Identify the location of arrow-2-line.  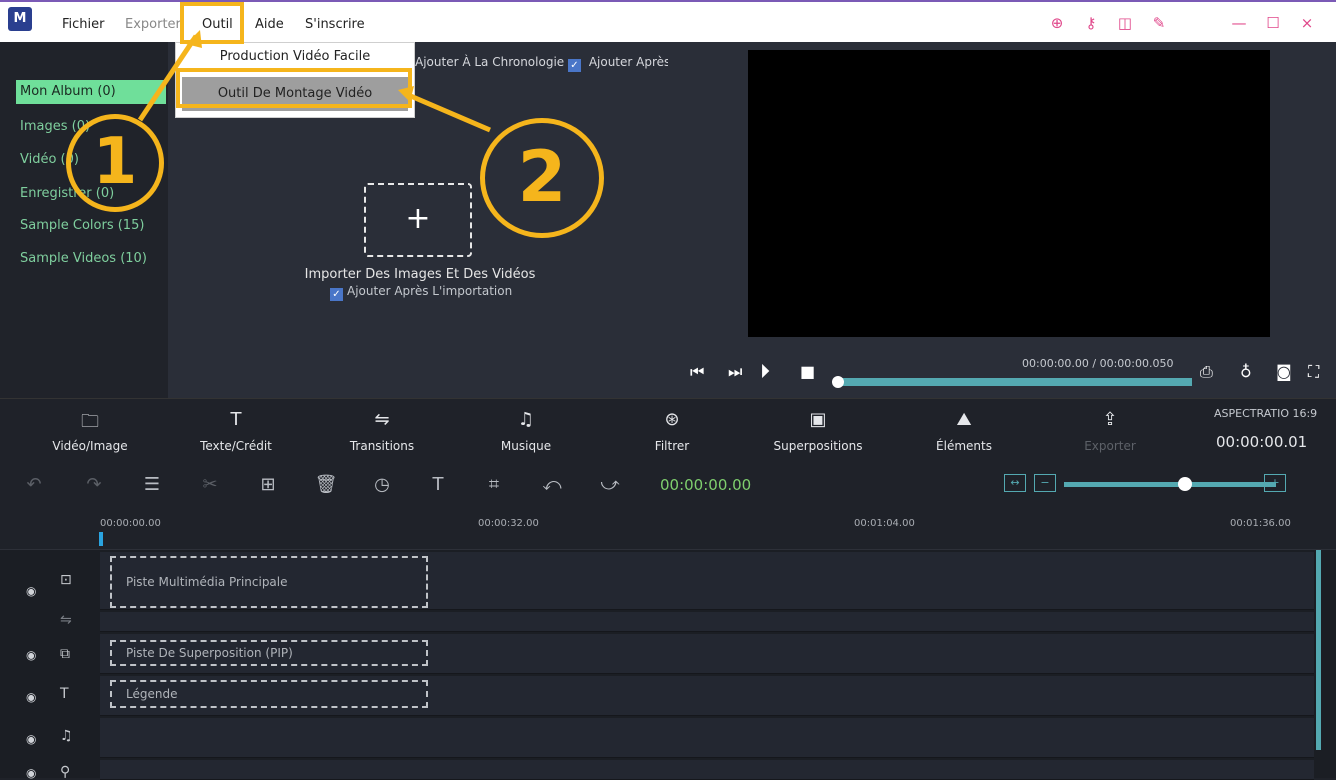
(448, 112).